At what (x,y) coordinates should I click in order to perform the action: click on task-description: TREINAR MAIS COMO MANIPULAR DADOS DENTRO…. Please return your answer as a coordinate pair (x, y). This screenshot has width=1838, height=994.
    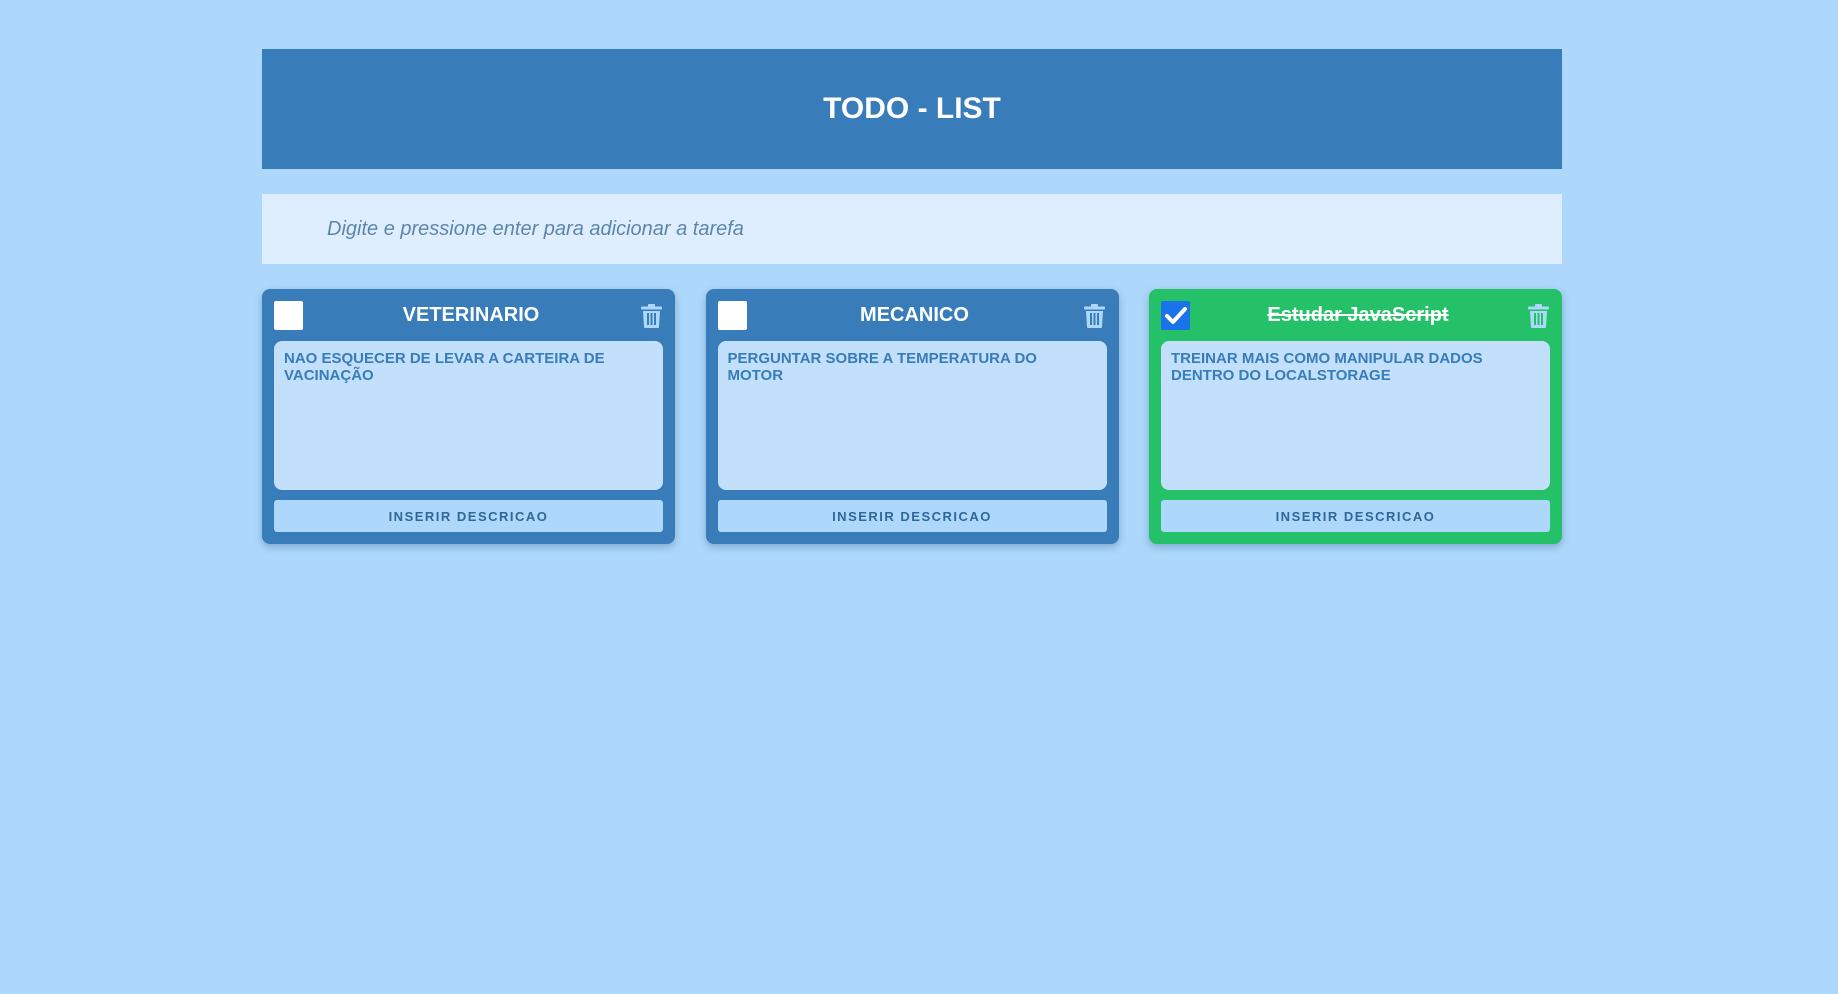
    Looking at the image, I should click on (1355, 415).